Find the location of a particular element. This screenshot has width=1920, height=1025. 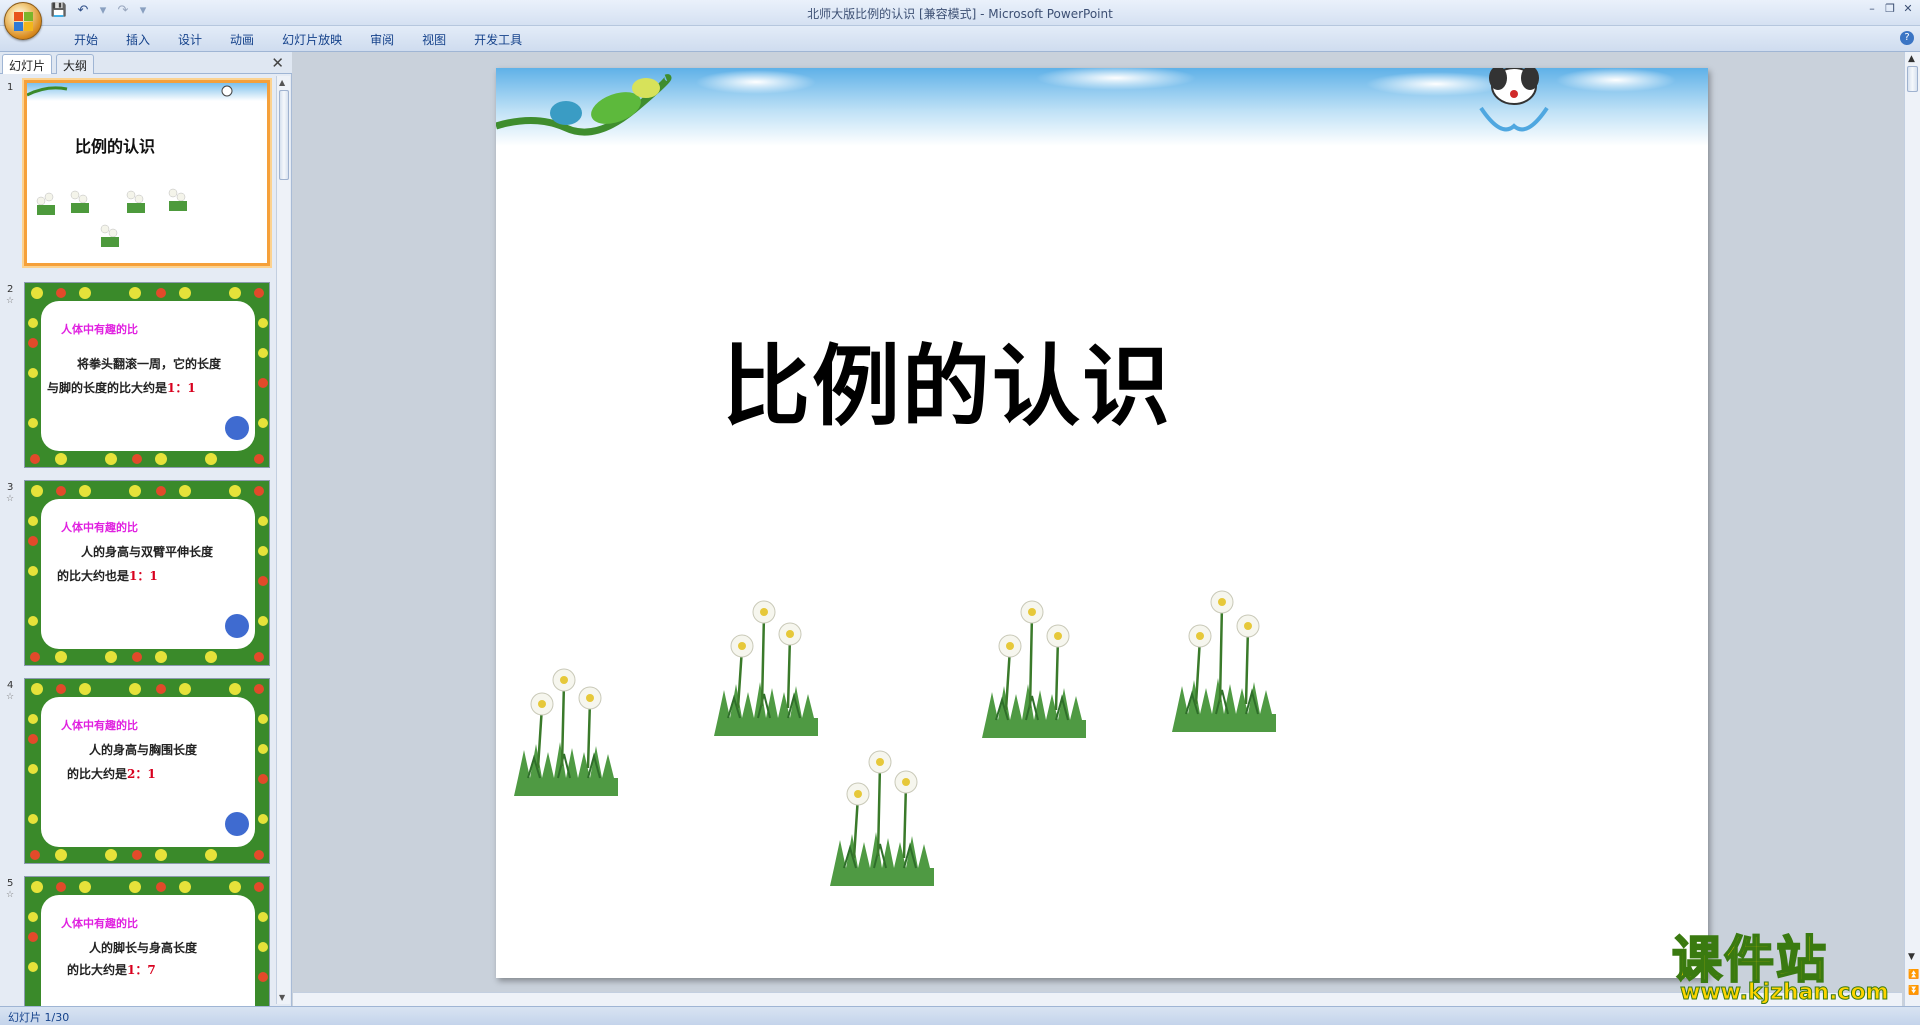

slide1-thumb-title: 比例的认识 is located at coordinates (115, 146).